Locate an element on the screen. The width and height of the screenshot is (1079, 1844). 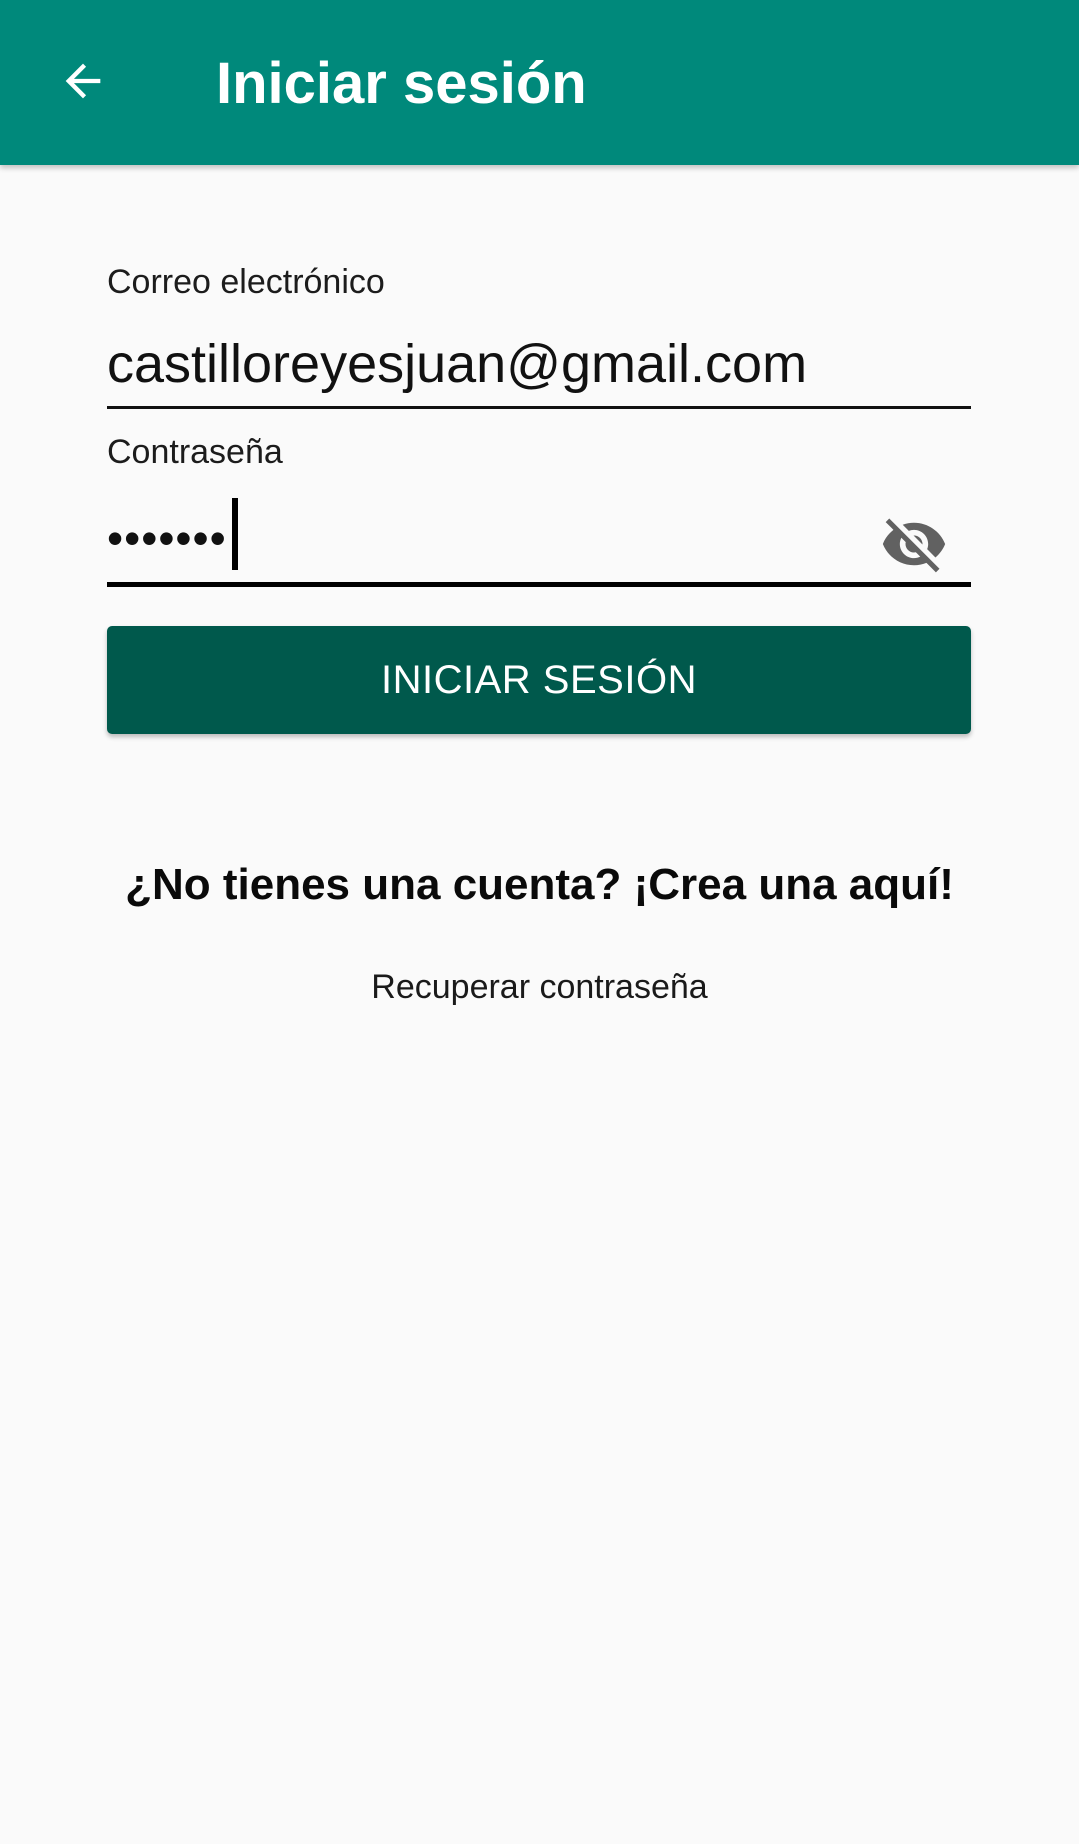
email-value: castilloreyesjuan@gmail.com is located at coordinates (457, 364).